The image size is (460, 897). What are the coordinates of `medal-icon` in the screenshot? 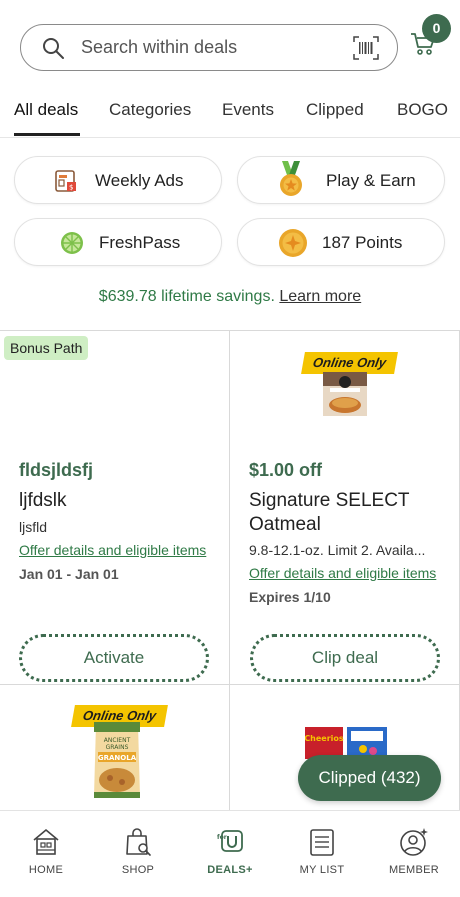 It's located at (291, 178).